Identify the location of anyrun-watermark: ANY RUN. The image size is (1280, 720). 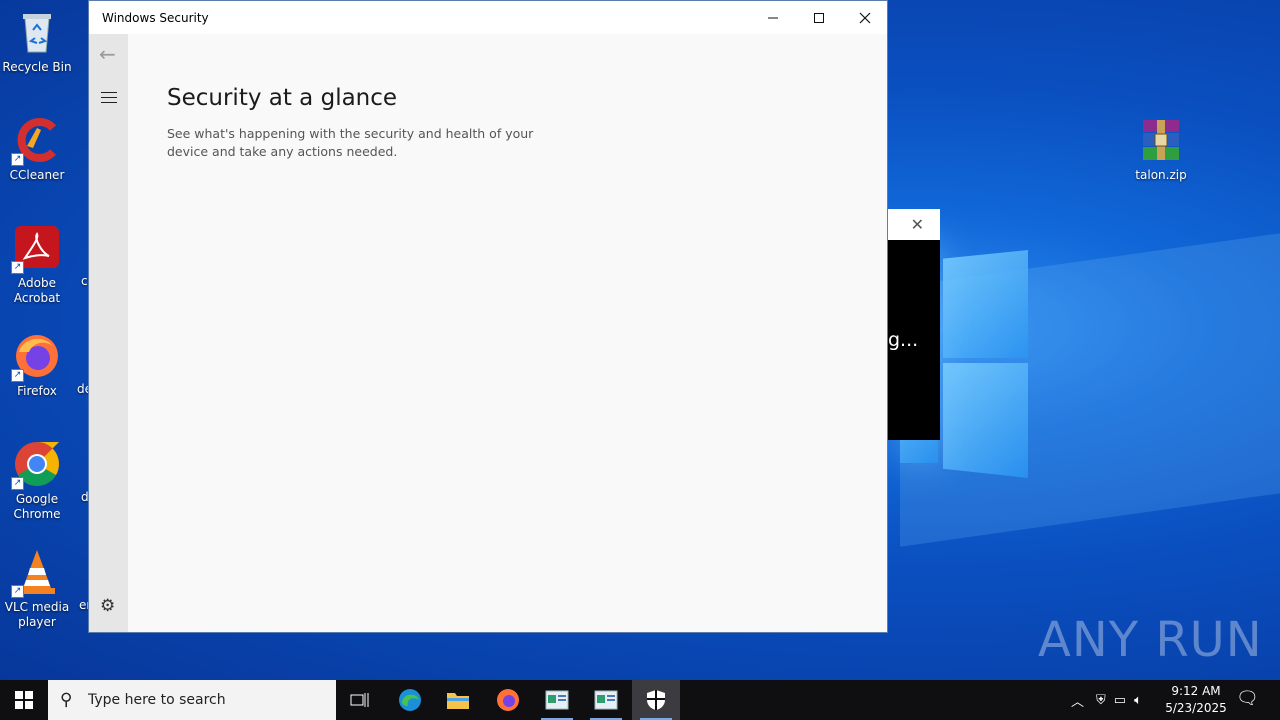
(1150, 640).